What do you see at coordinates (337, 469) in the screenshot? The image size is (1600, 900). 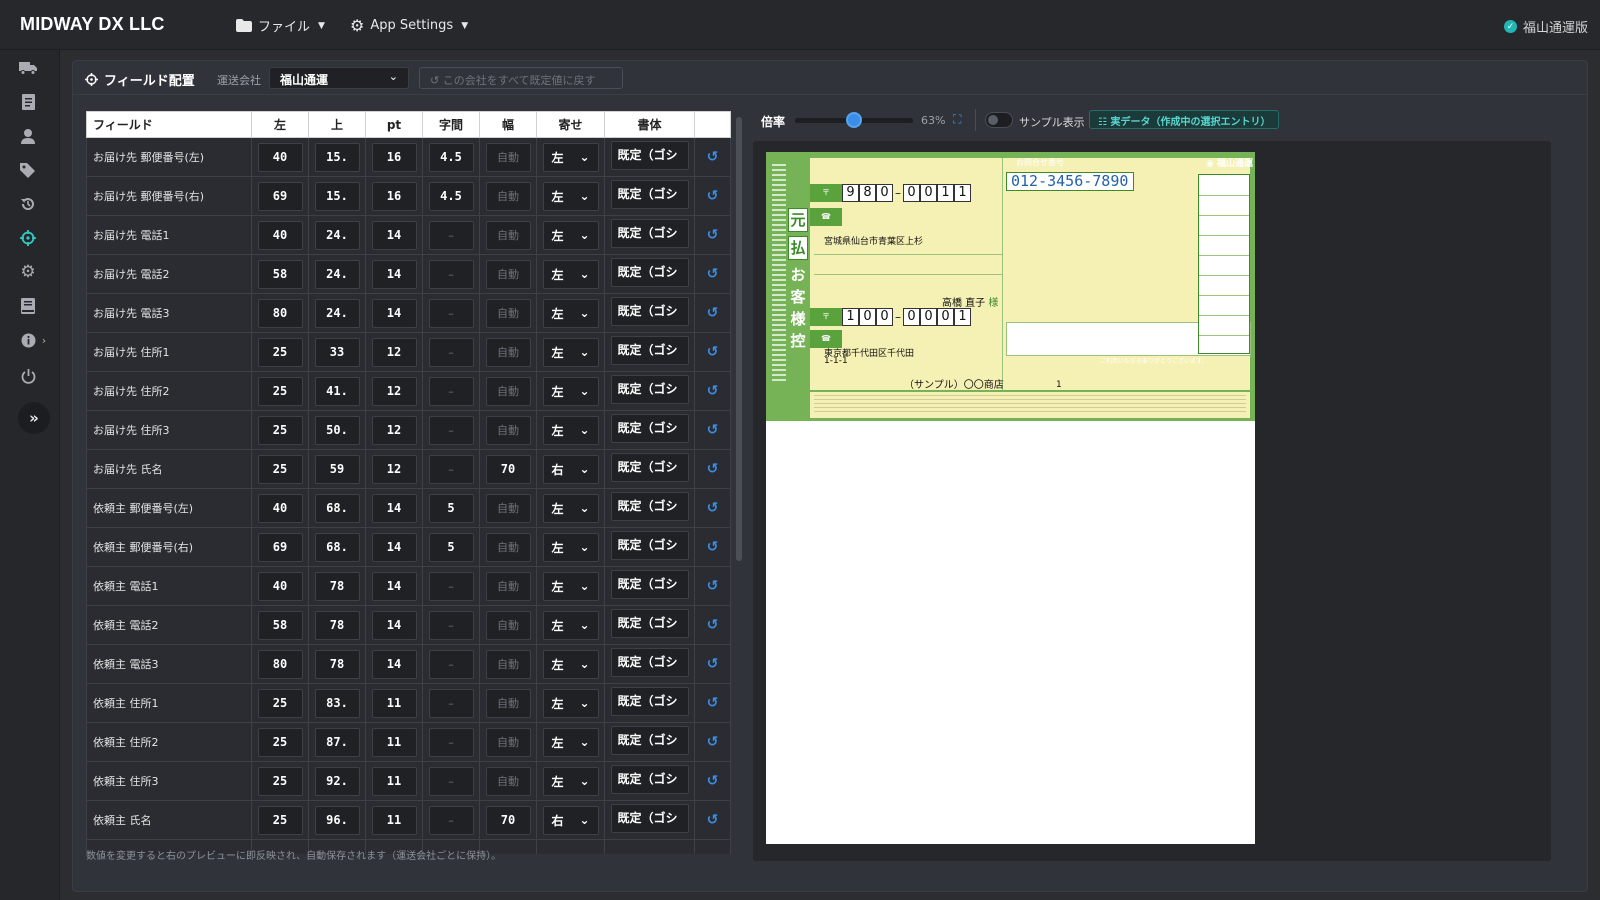 I see `top-input: 59` at bounding box center [337, 469].